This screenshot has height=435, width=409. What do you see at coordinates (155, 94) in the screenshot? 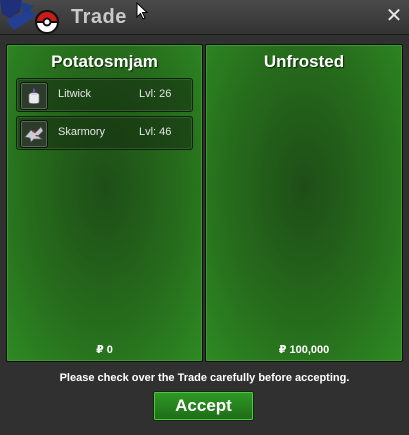
I see `item-level: Lvl: 26` at bounding box center [155, 94].